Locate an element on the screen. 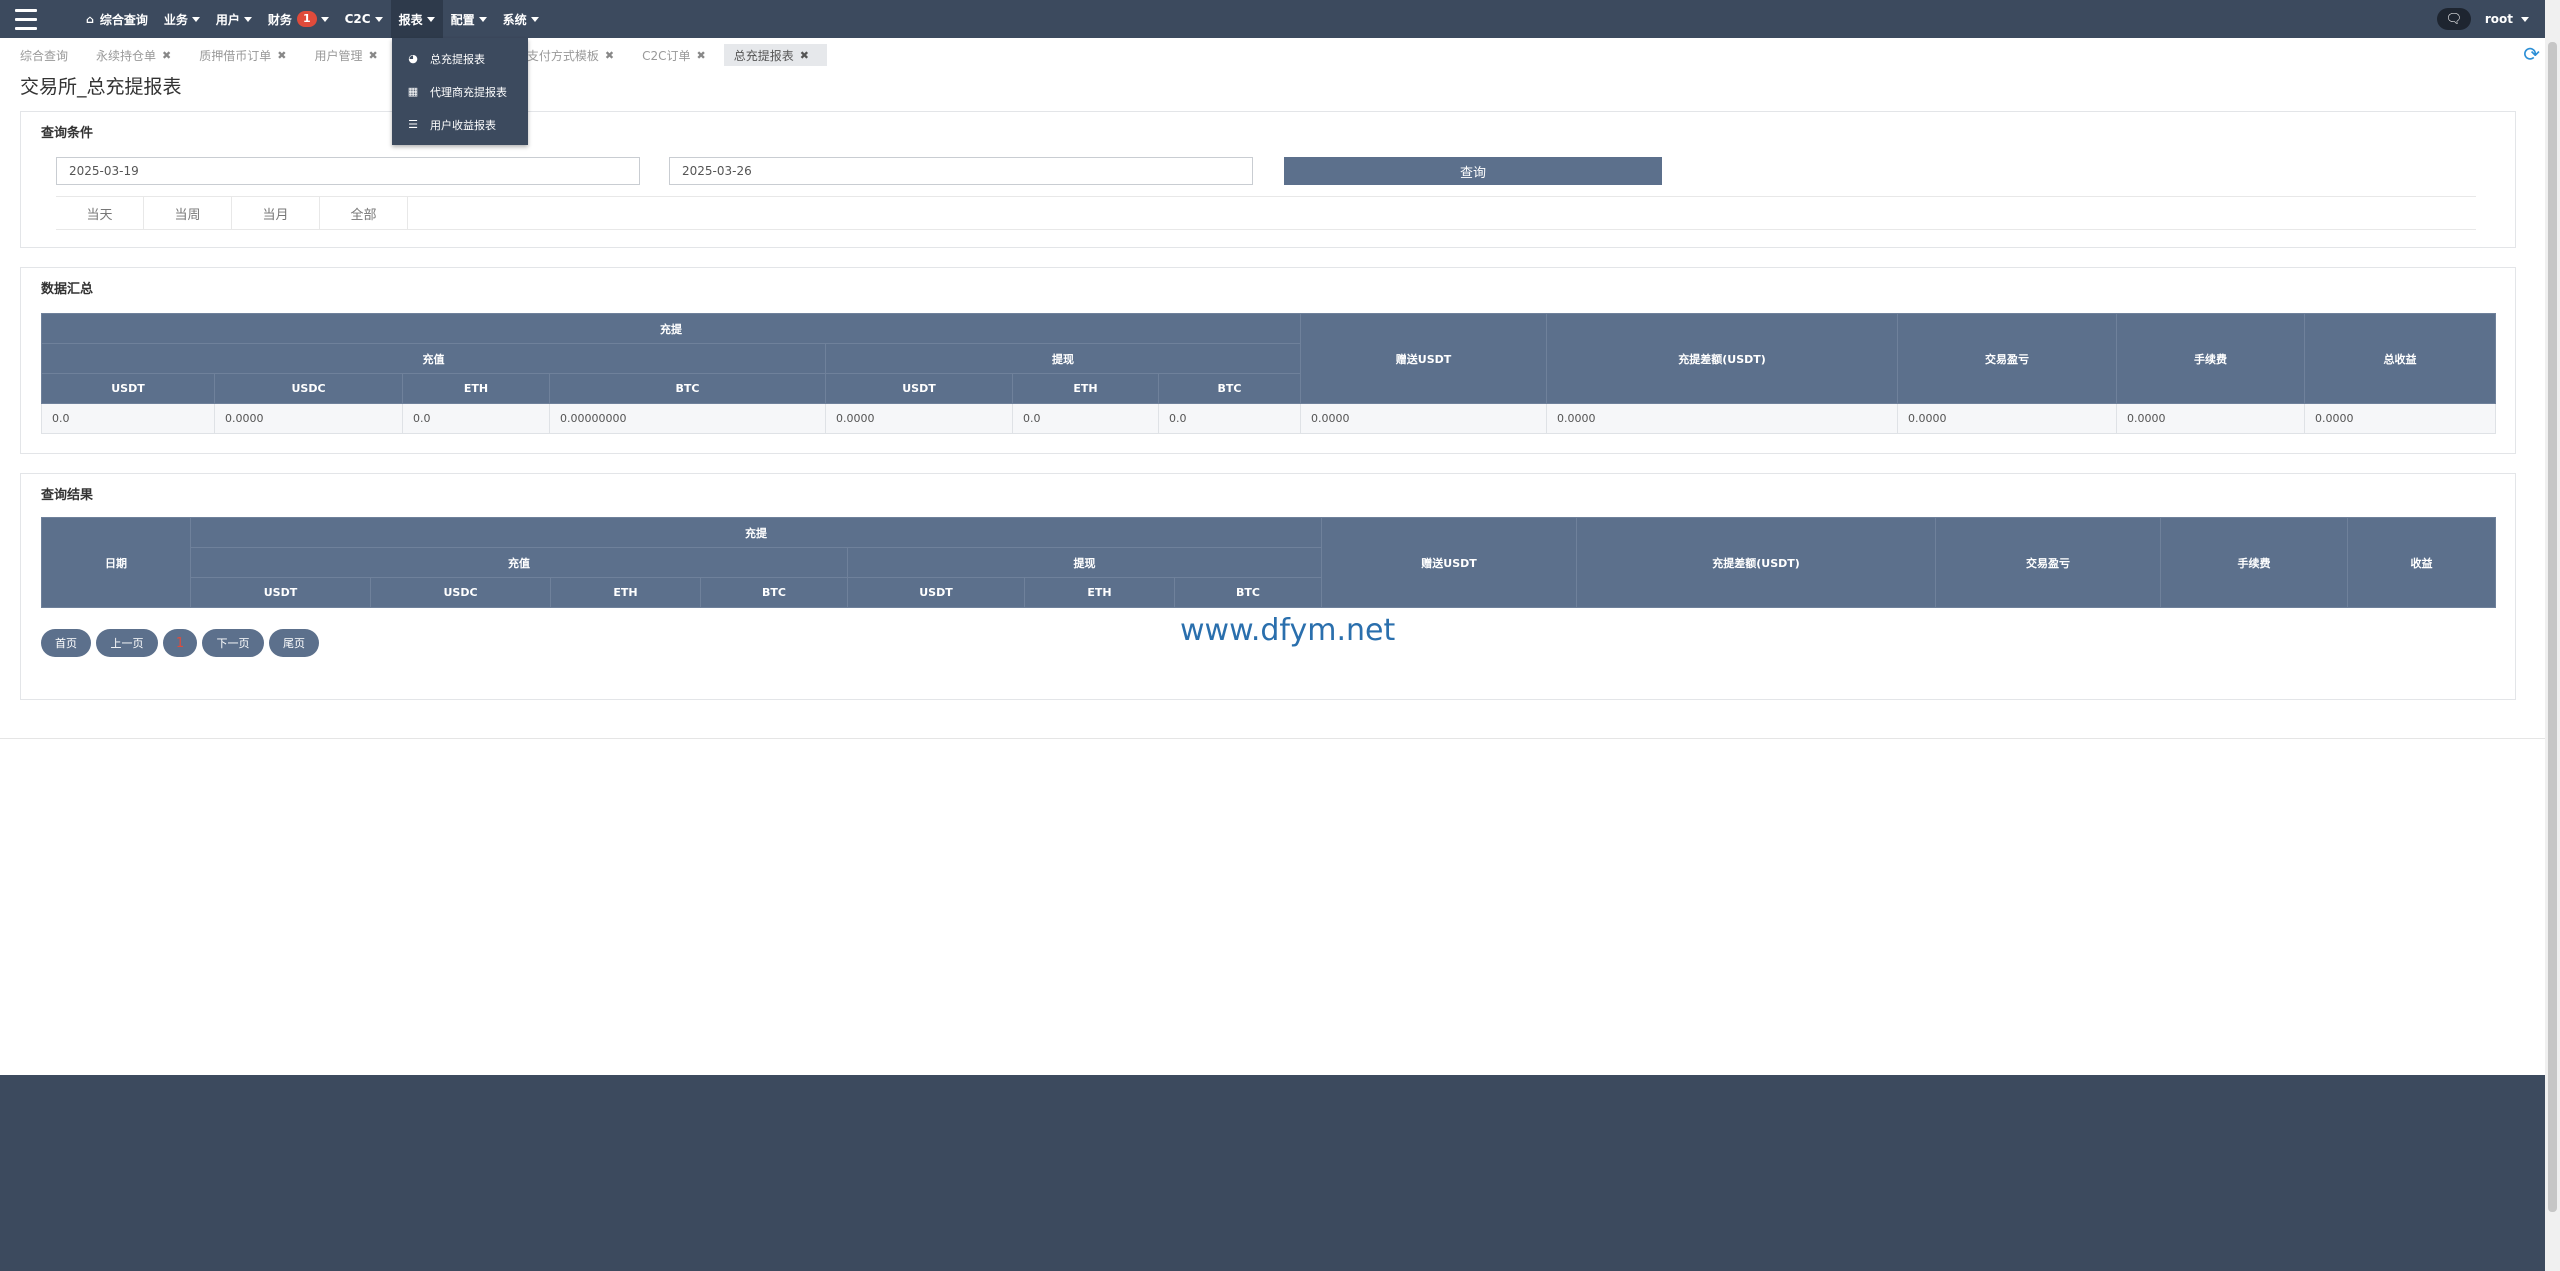  nav-business: 业务 is located at coordinates (182, 19).